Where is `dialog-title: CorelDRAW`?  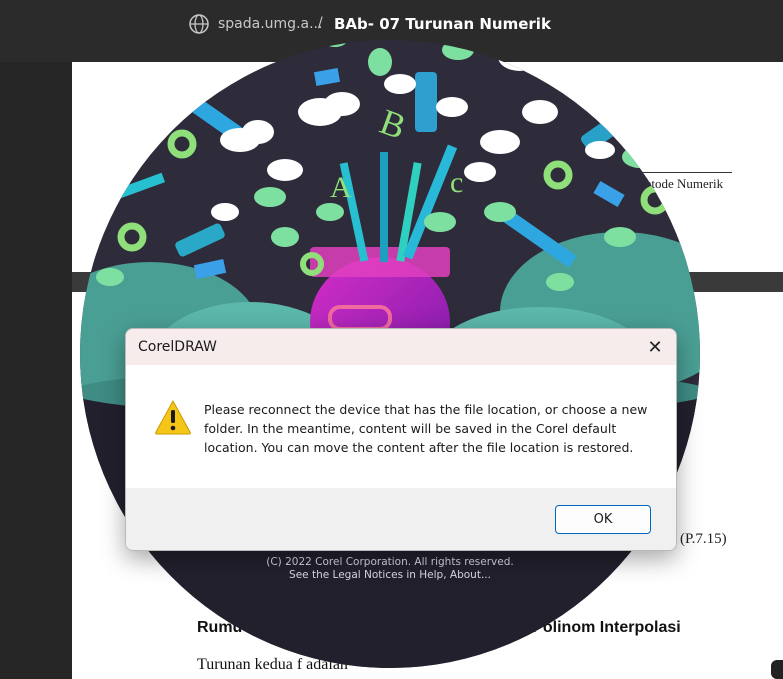 dialog-title: CorelDRAW is located at coordinates (177, 347).